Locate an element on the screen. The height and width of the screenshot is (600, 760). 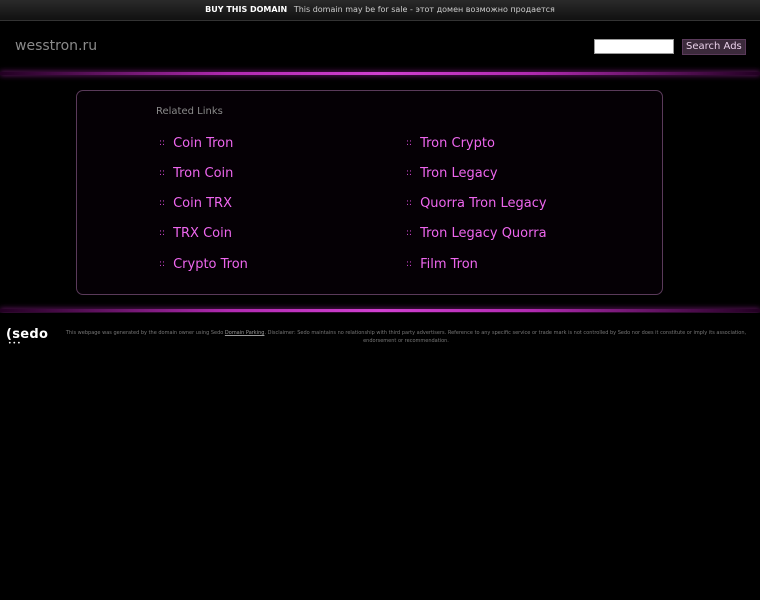
link-film-tron: :: Film Tron is located at coordinates (442, 264).